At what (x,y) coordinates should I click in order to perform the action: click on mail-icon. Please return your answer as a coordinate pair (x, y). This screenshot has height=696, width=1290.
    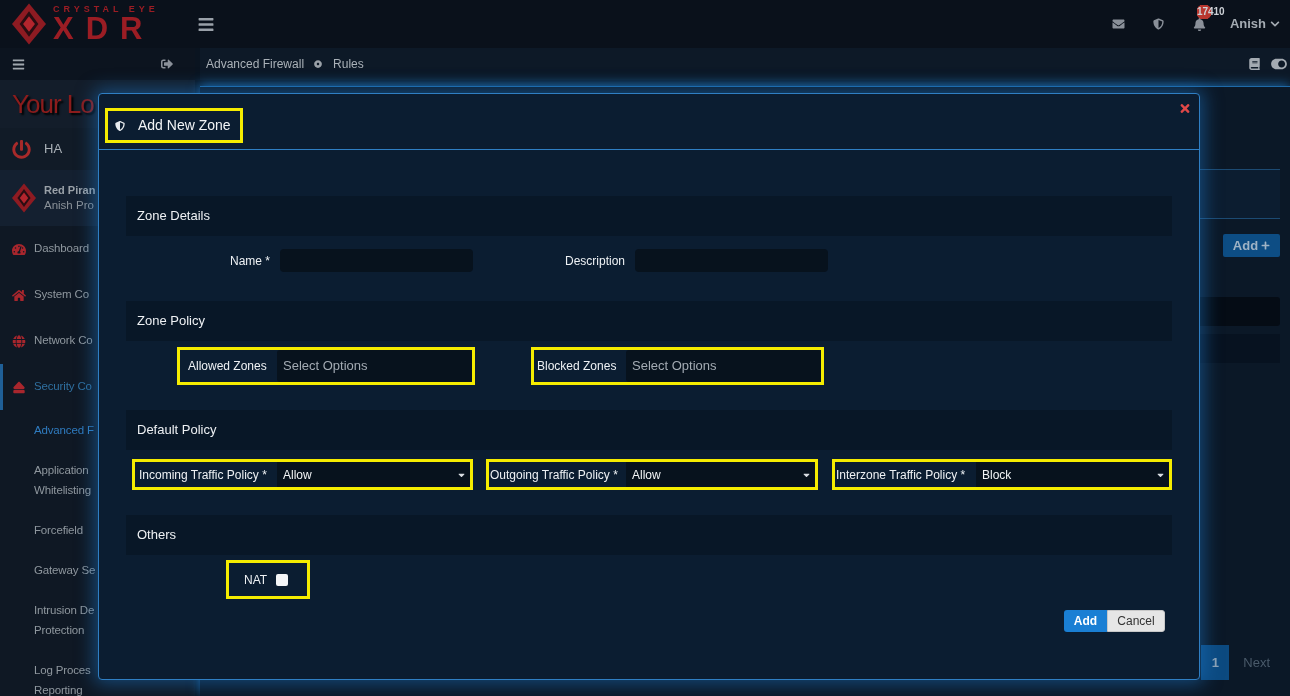
    Looking at the image, I should click on (1118, 24).